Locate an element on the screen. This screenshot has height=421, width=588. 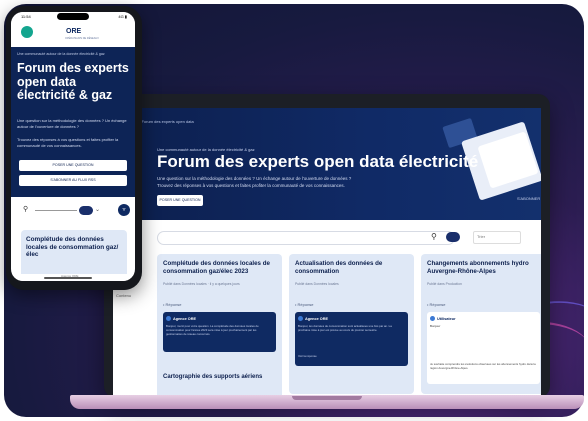
filter-icon: ▿ is located at coordinates (124, 210).